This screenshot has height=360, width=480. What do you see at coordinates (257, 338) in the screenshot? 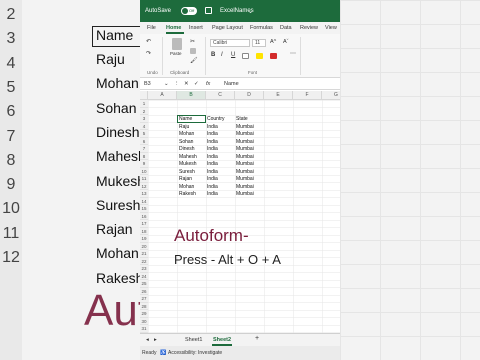
I see `add-sheet-button: +` at bounding box center [257, 338].